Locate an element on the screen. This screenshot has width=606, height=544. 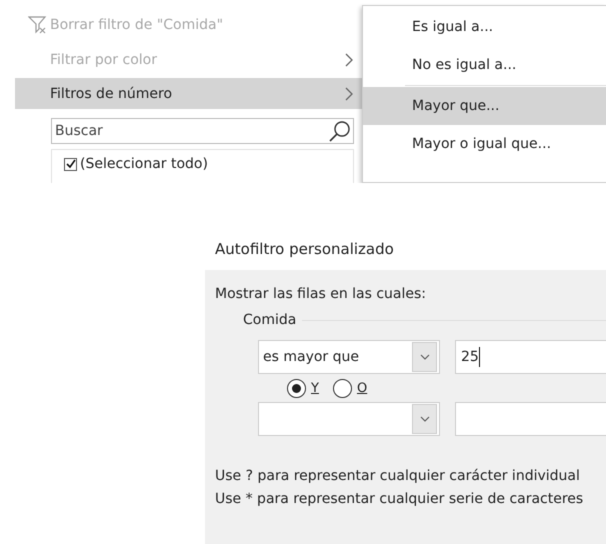
value-field: 25 is located at coordinates (530, 357).